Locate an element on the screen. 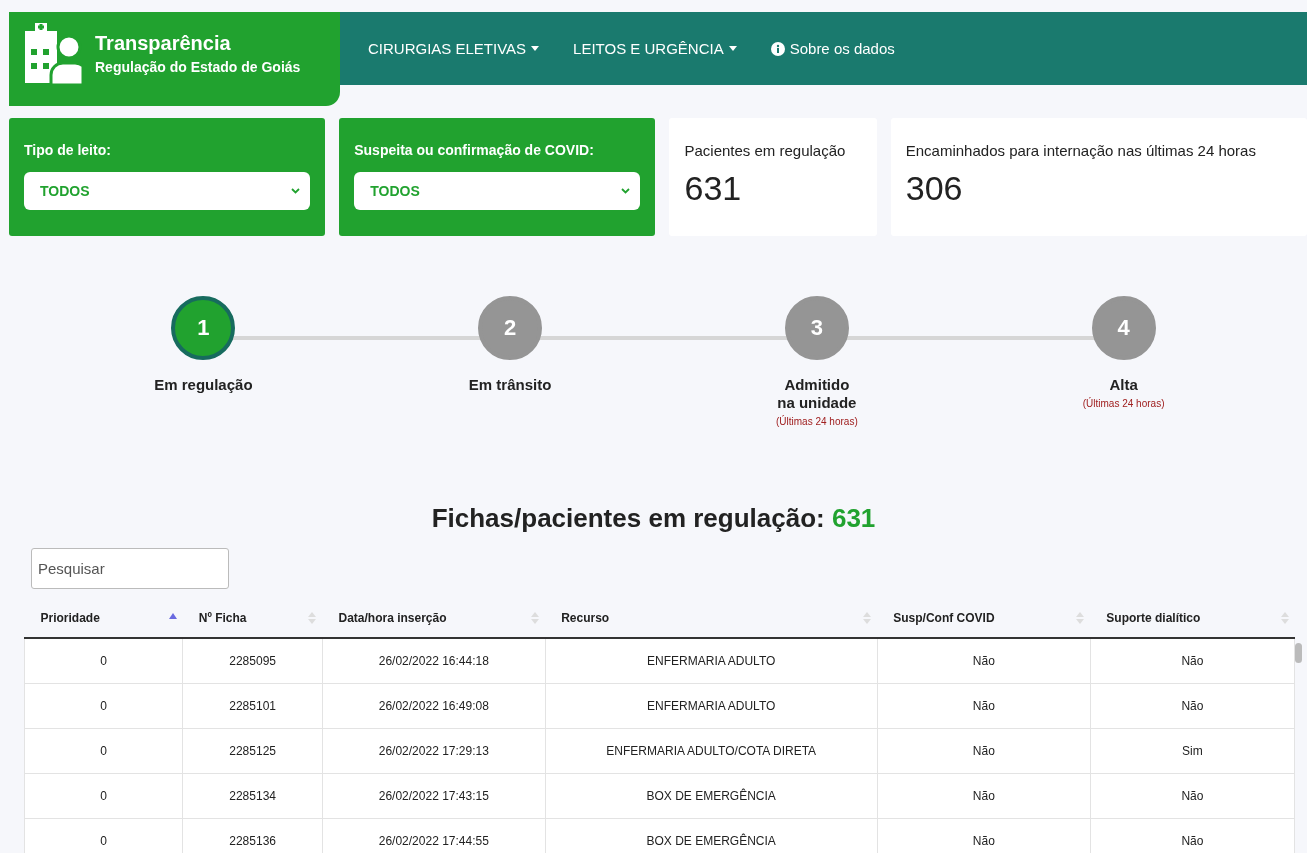 The width and height of the screenshot is (1307, 853). table-cell: 26/02/2022 17:29:13 is located at coordinates (433, 751).